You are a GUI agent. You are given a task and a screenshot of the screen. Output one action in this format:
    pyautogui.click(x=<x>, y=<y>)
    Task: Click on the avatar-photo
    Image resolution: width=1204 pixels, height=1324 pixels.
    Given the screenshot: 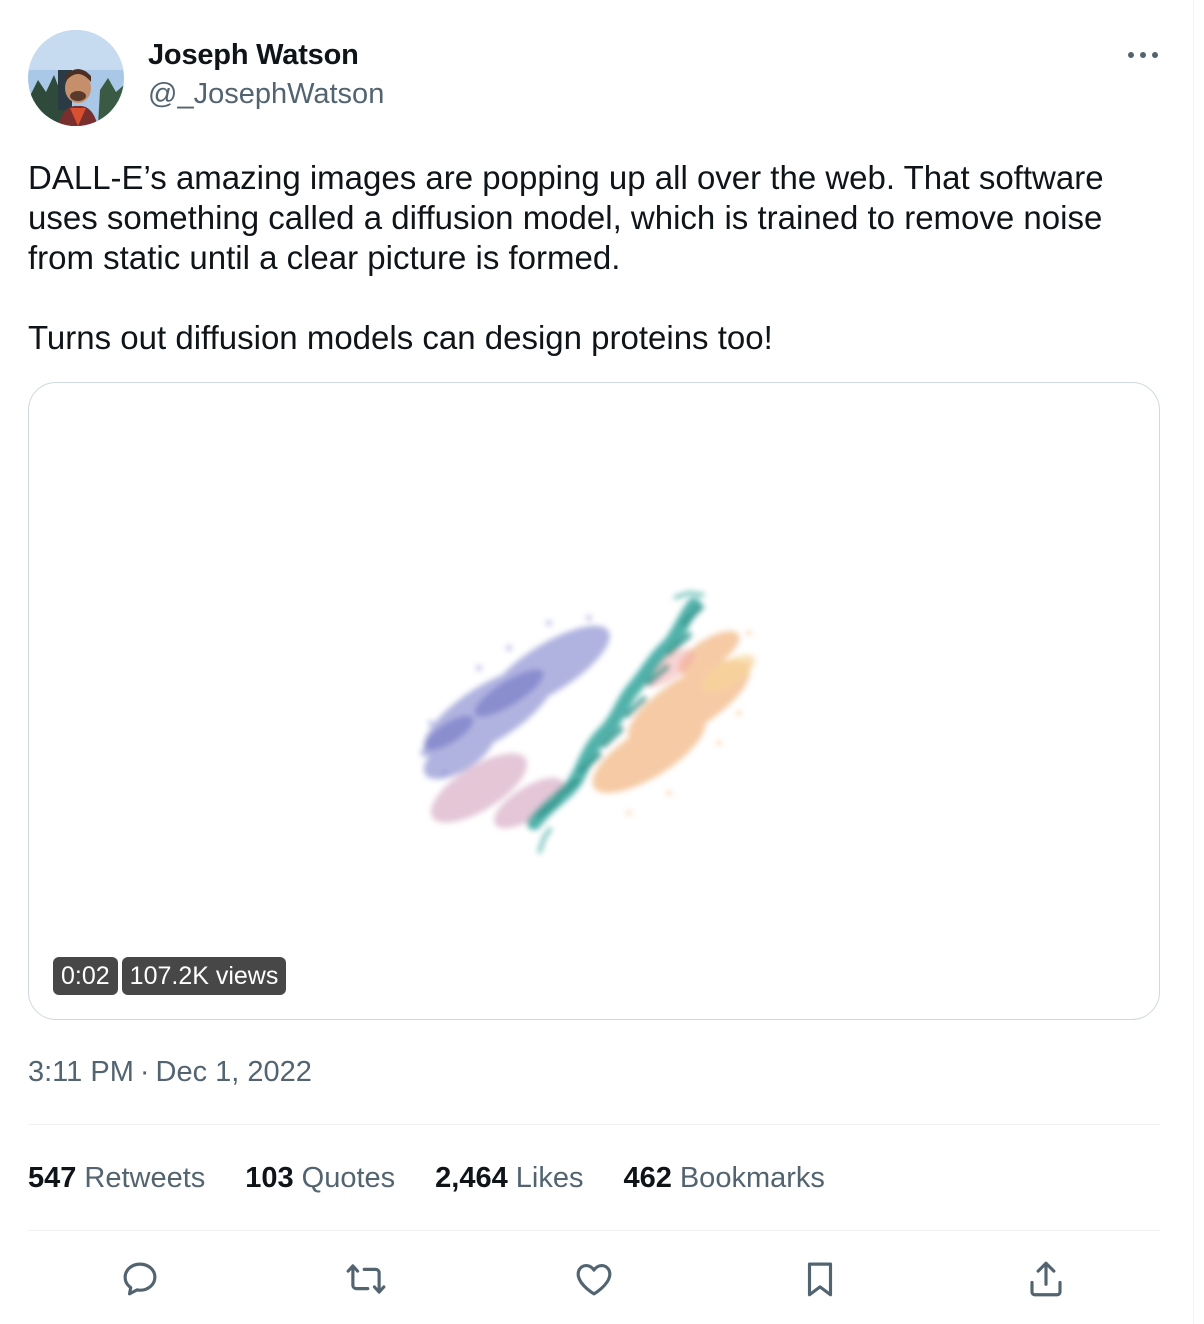 What is the action you would take?
    pyautogui.click(x=76, y=78)
    